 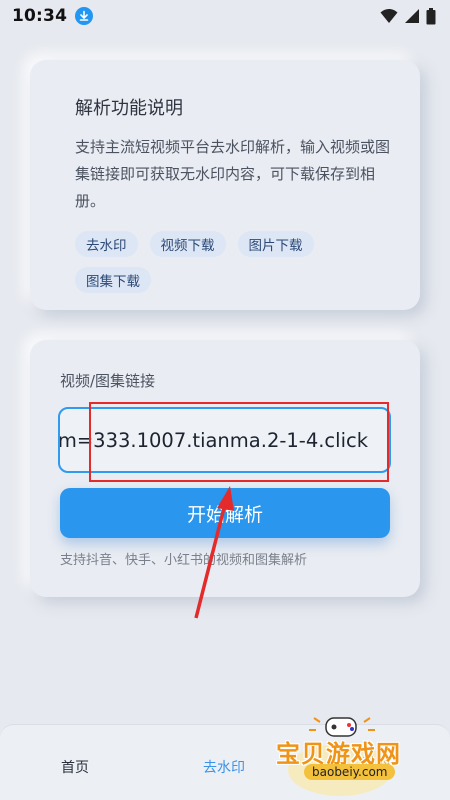 What do you see at coordinates (347, 755) in the screenshot?
I see `site-watermark-logo: 宝贝游戏网 baobeiy.com` at bounding box center [347, 755].